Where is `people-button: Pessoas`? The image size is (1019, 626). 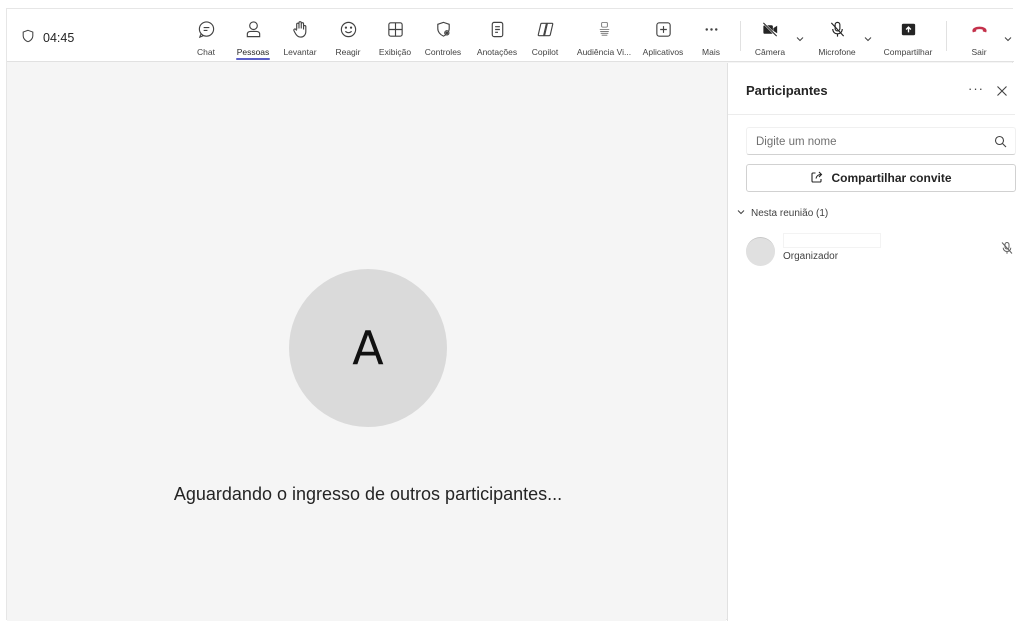 people-button: Pessoas is located at coordinates (253, 40).